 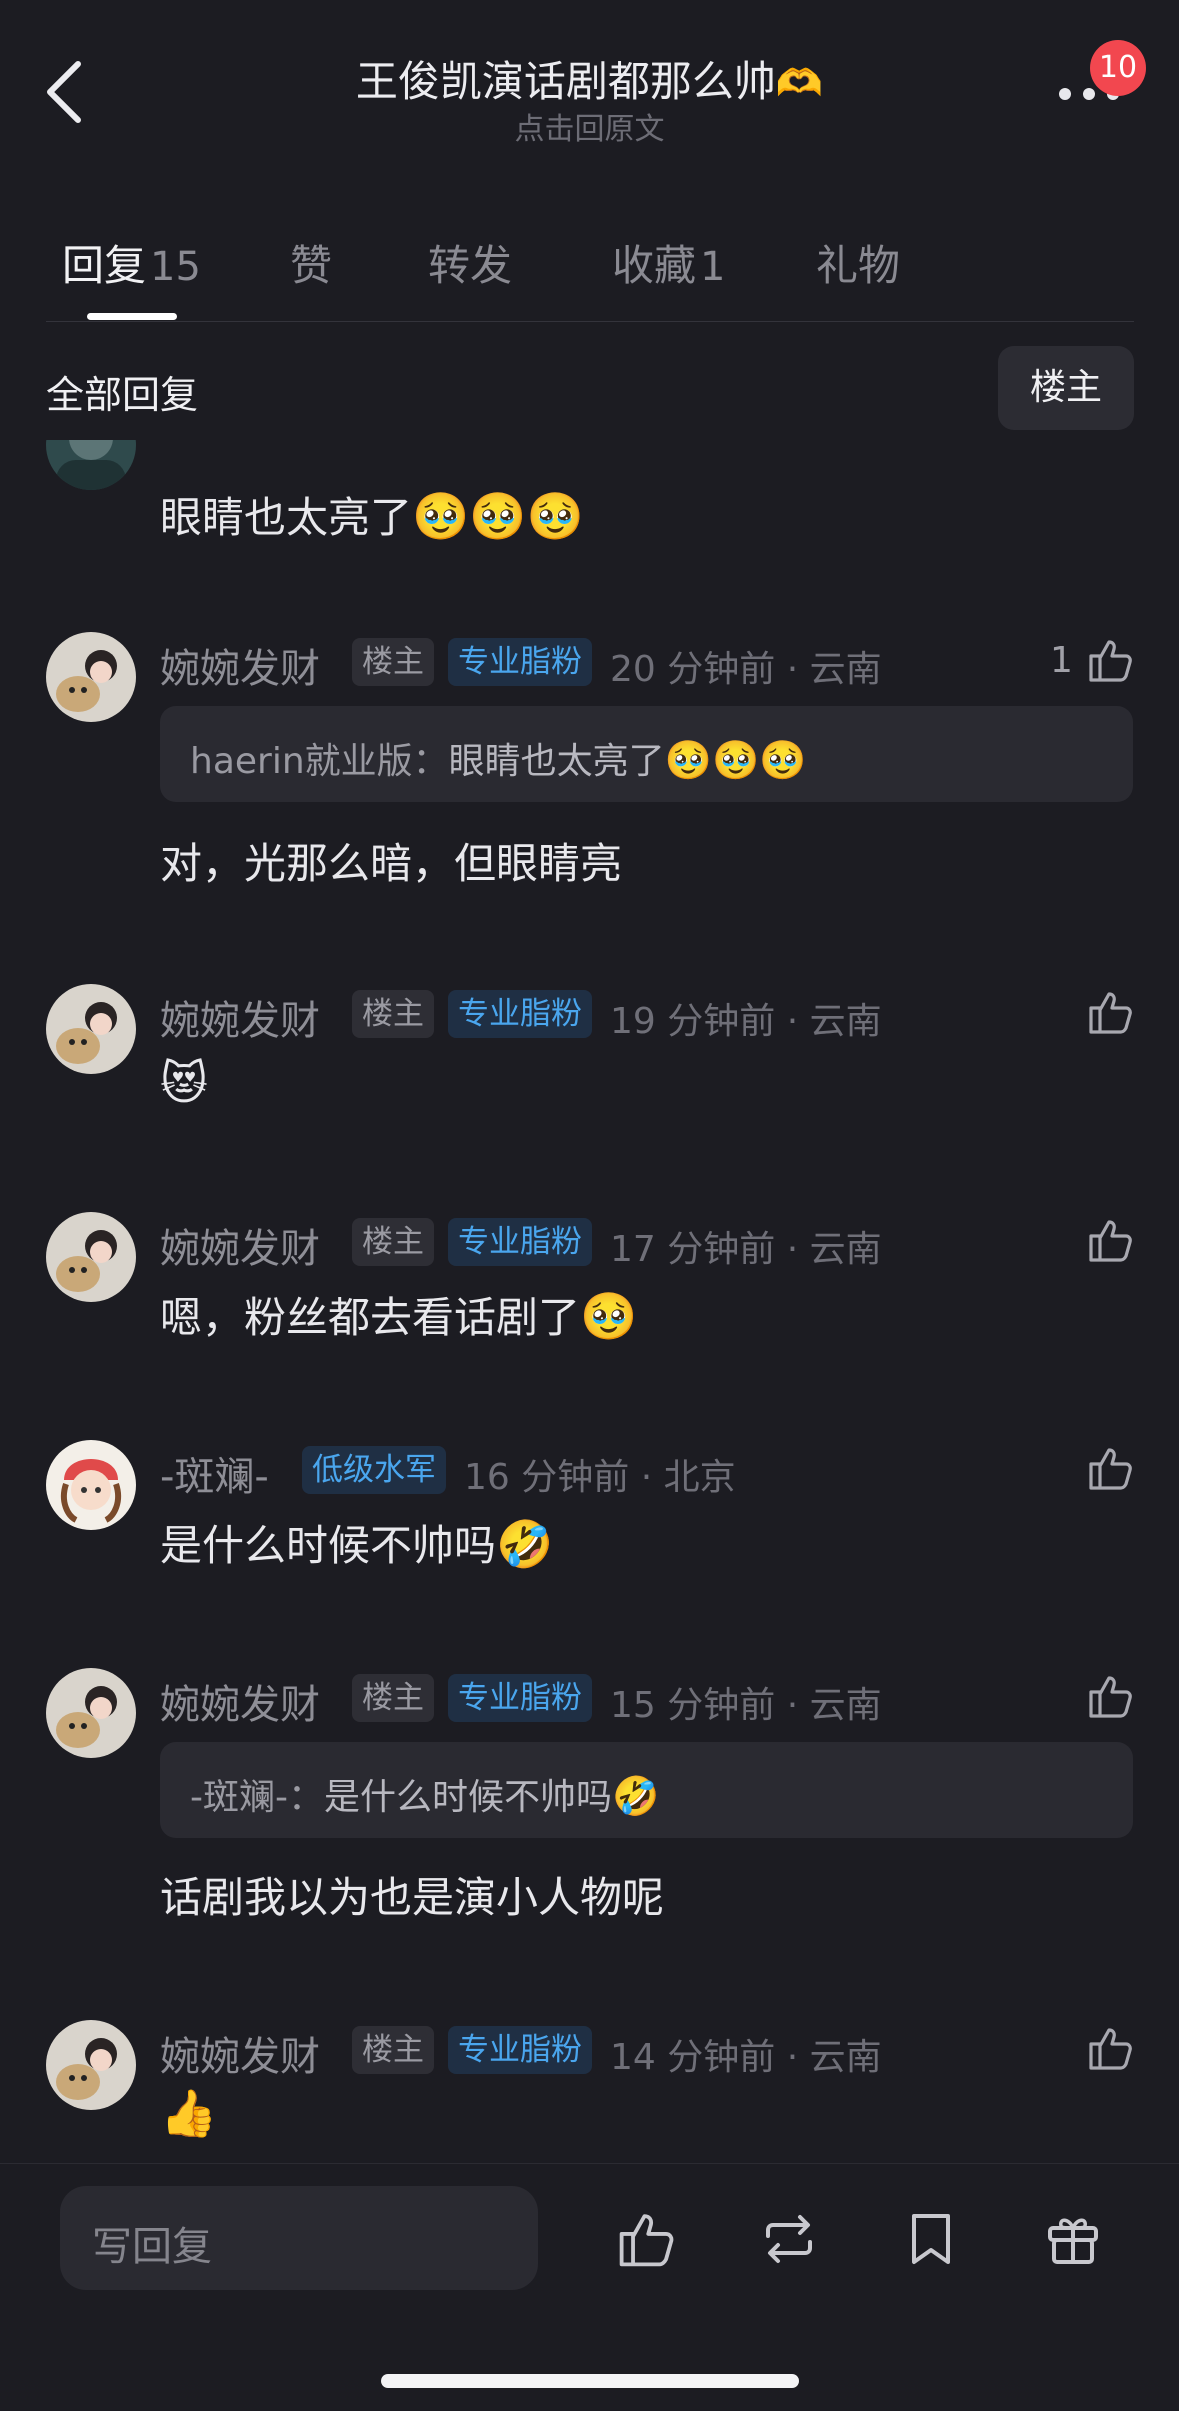 I want to click on thumbs-up-emoji: 👍, so click(x=189, y=2113).